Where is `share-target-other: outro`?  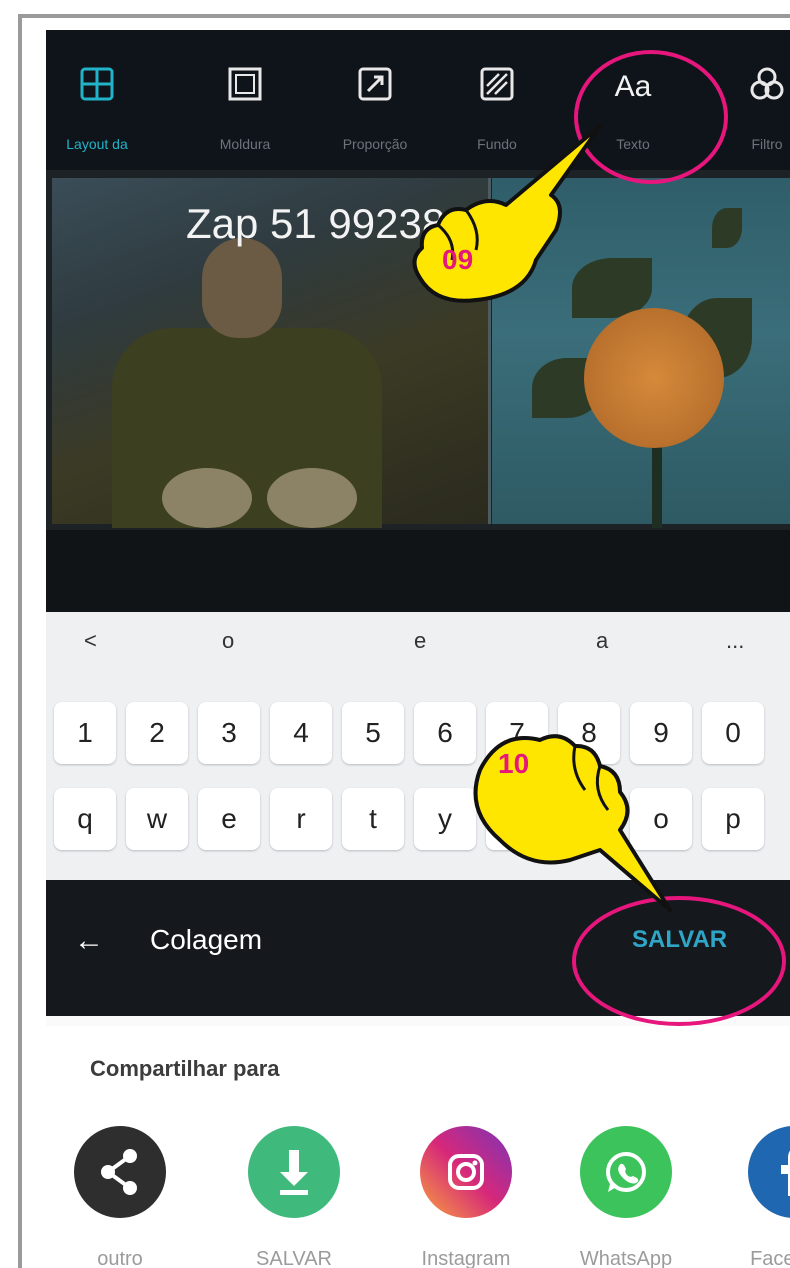 share-target-other: outro is located at coordinates (120, 1197).